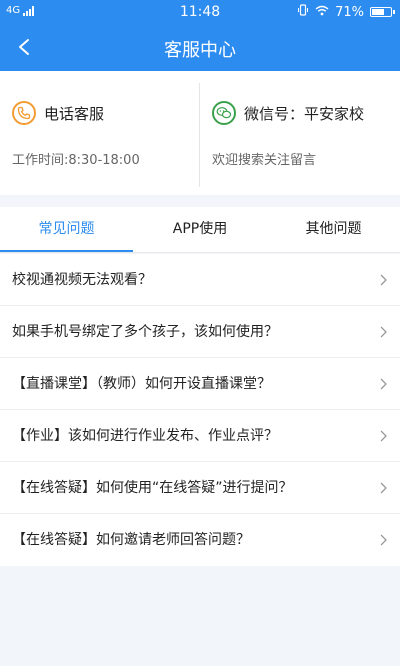 The image size is (400, 666). I want to click on tab-label: 常见问题, so click(66, 229).